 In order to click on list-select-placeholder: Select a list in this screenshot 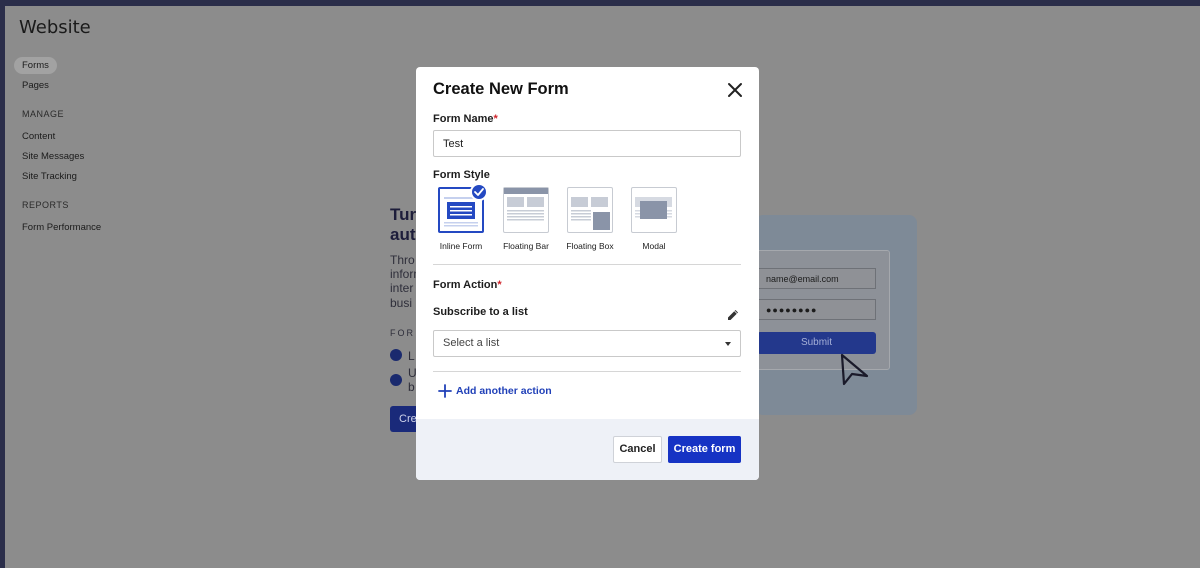, I will do `click(471, 343)`.